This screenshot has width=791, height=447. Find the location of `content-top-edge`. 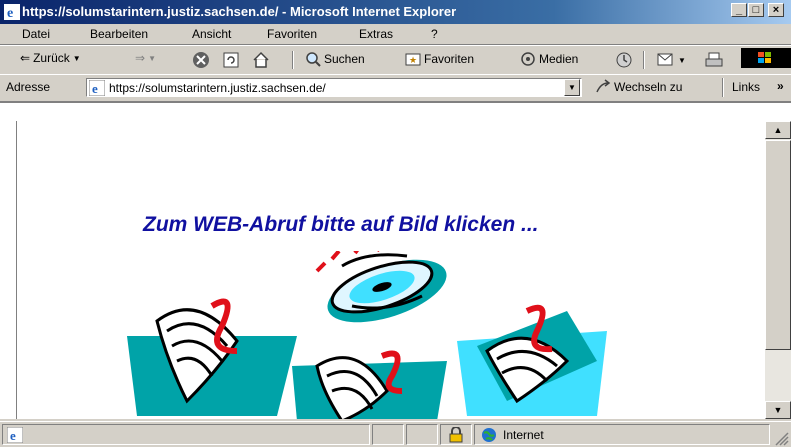

content-top-edge is located at coordinates (395, 111).